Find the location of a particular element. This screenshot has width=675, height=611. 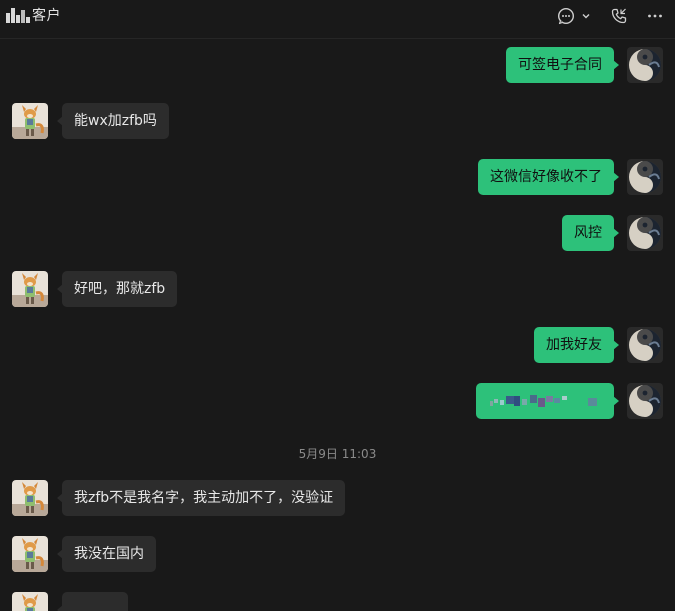

chat-header: 客户 is located at coordinates (337, 19).